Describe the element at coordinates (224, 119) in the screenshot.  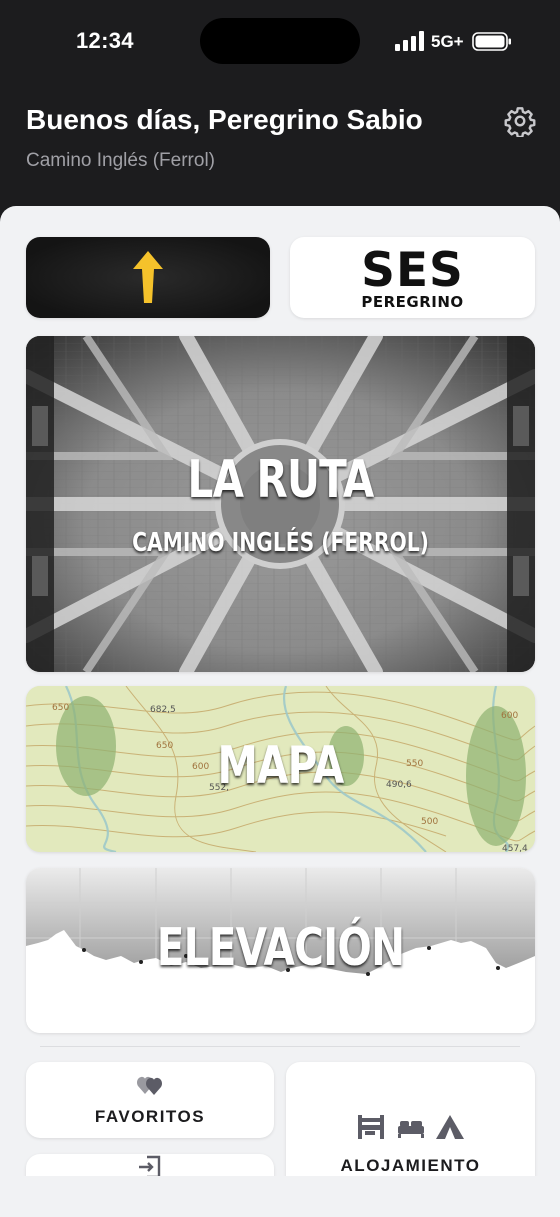
I see `greeting-title: Buenos días, Peregrino Sabio` at that location.